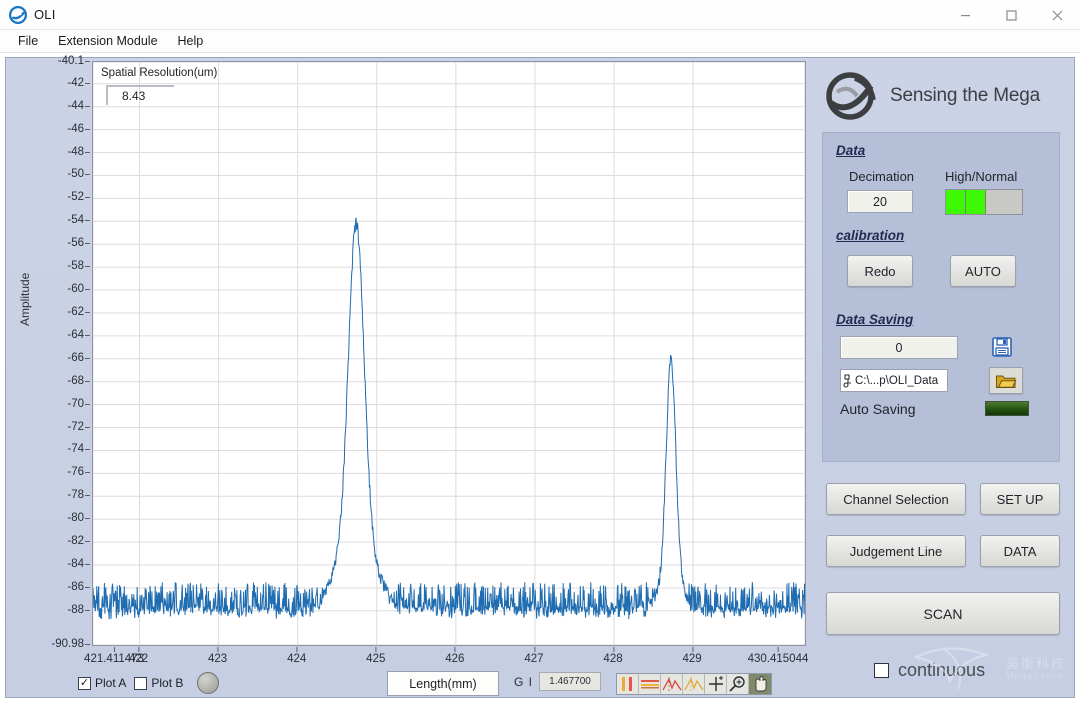 Image resolution: width=1080 pixels, height=702 pixels. I want to click on y-axis-tick: -70, so click(78, 403).